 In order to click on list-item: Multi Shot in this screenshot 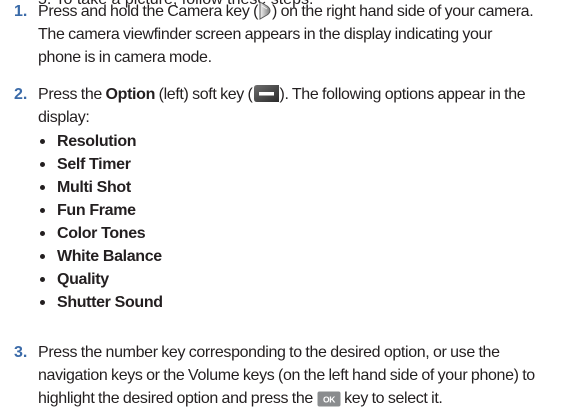, I will do `click(100, 187)`.